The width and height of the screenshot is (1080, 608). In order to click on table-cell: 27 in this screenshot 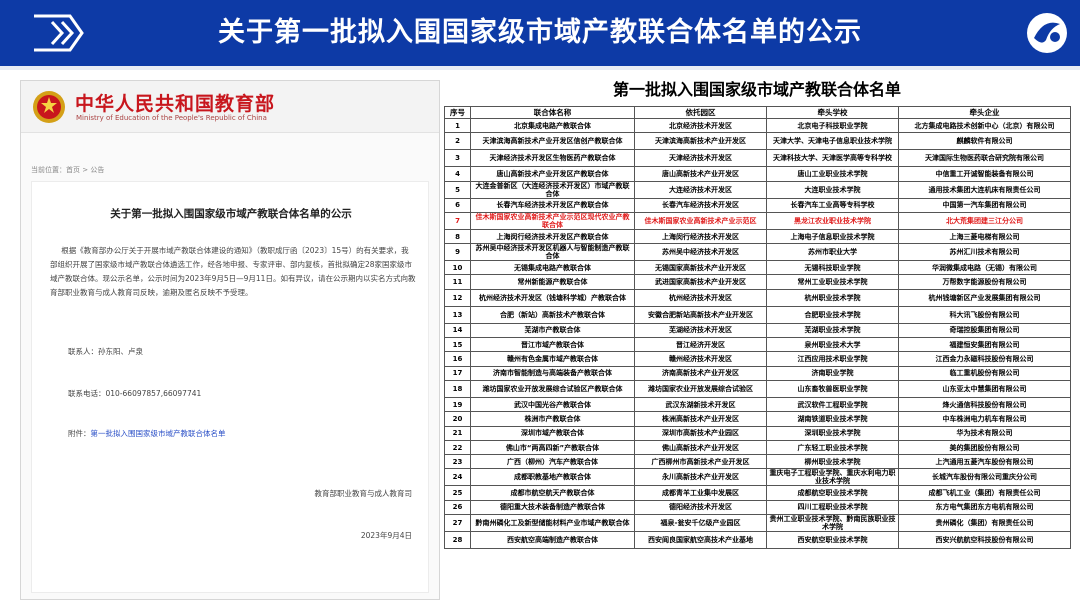, I will do `click(458, 523)`.